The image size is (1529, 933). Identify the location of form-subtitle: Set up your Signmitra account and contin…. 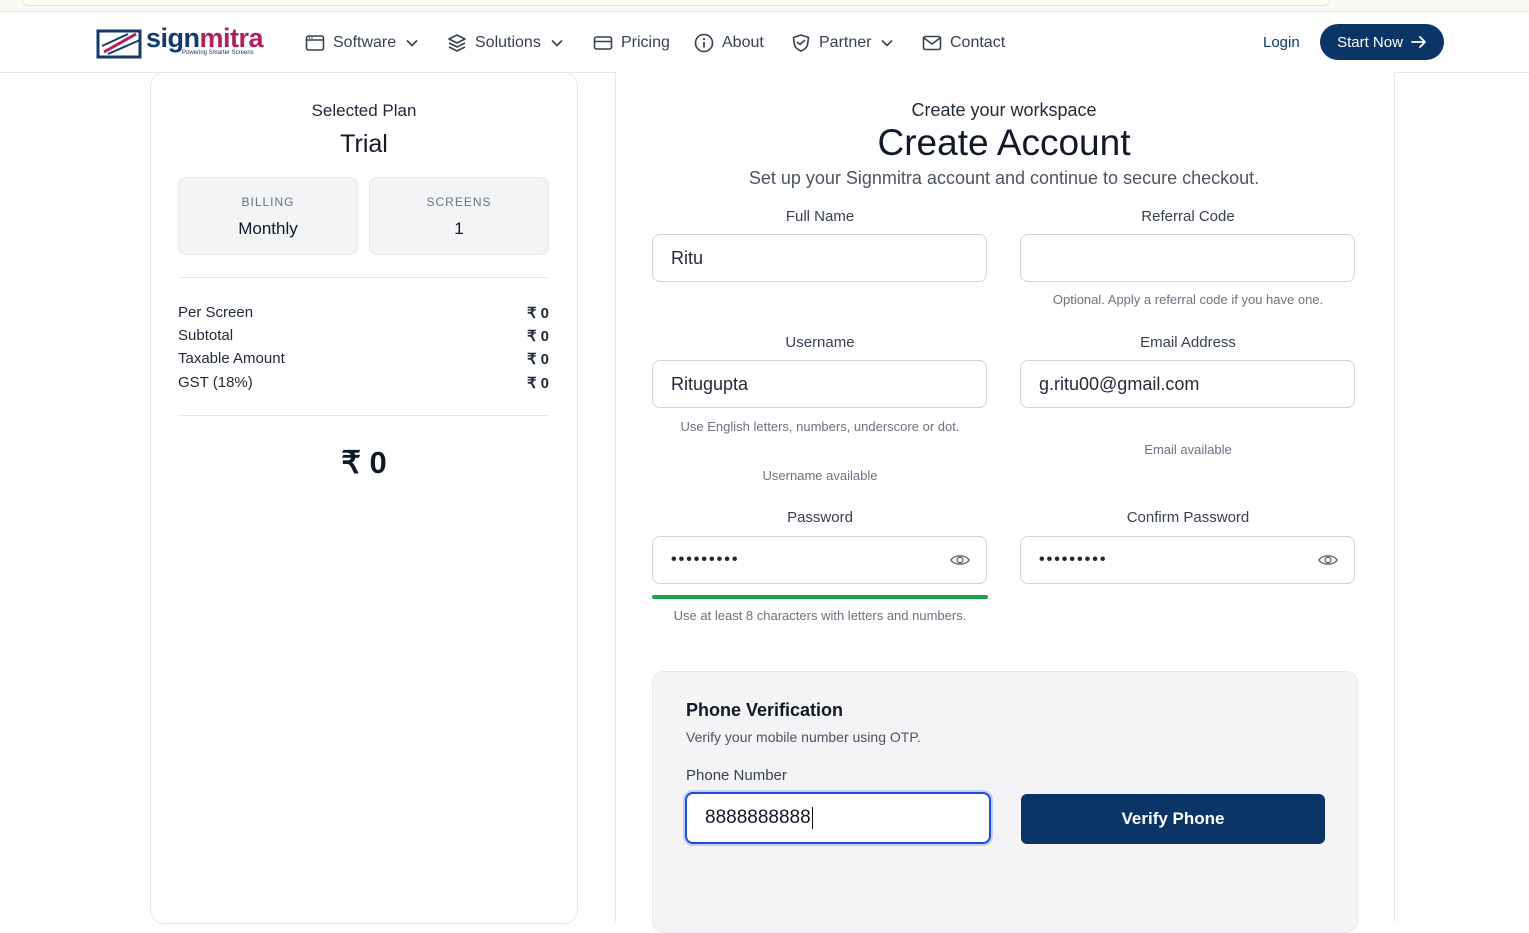
(1004, 178).